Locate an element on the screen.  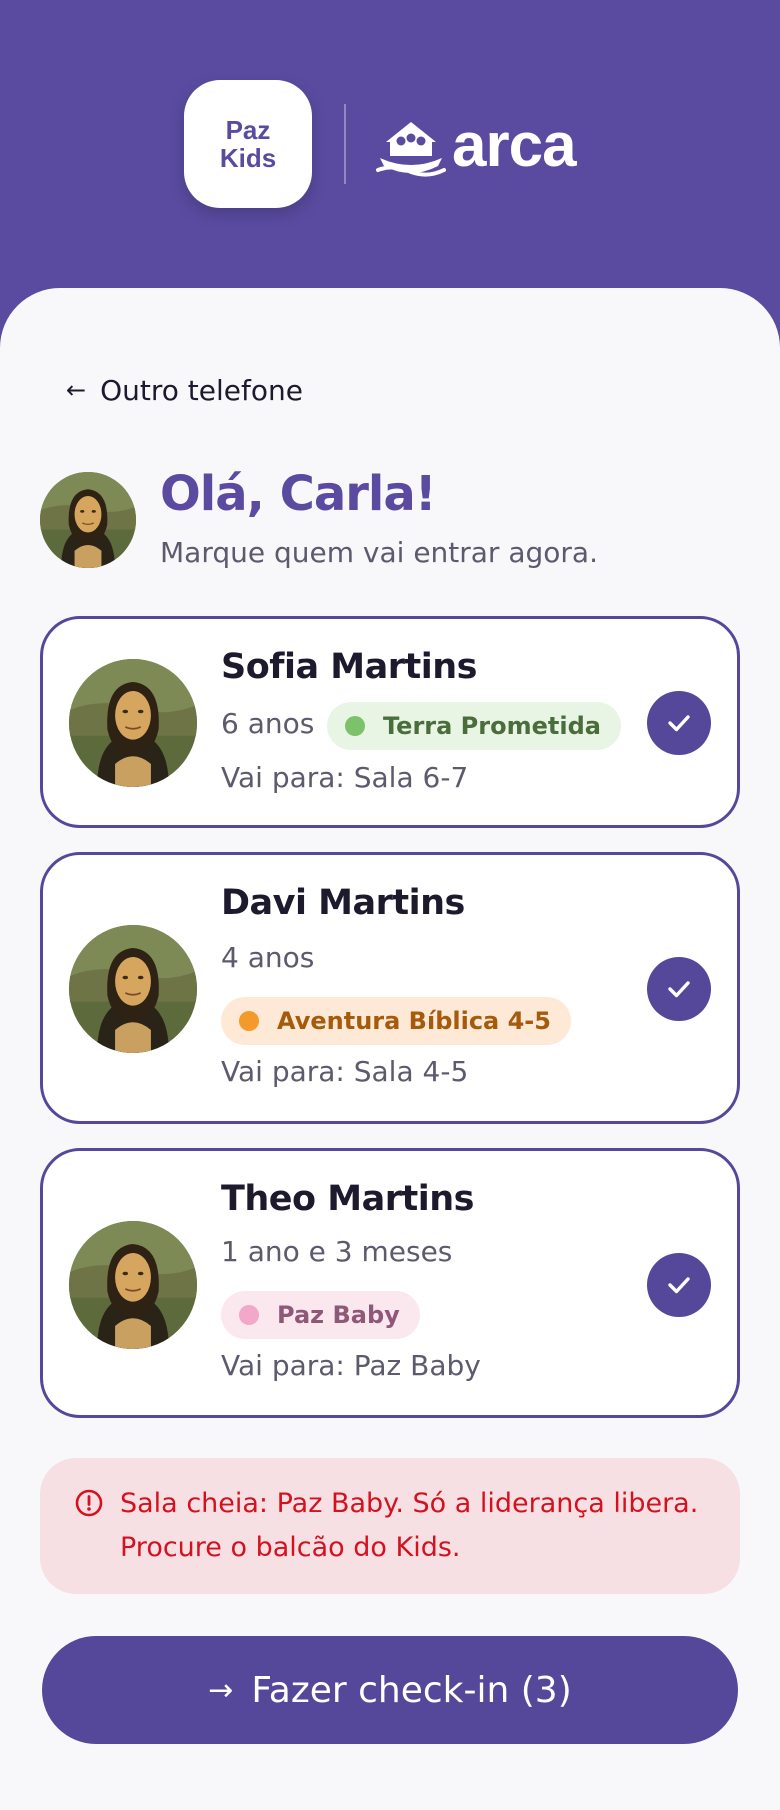
arca-wordmark: arca is located at coordinates (514, 145).